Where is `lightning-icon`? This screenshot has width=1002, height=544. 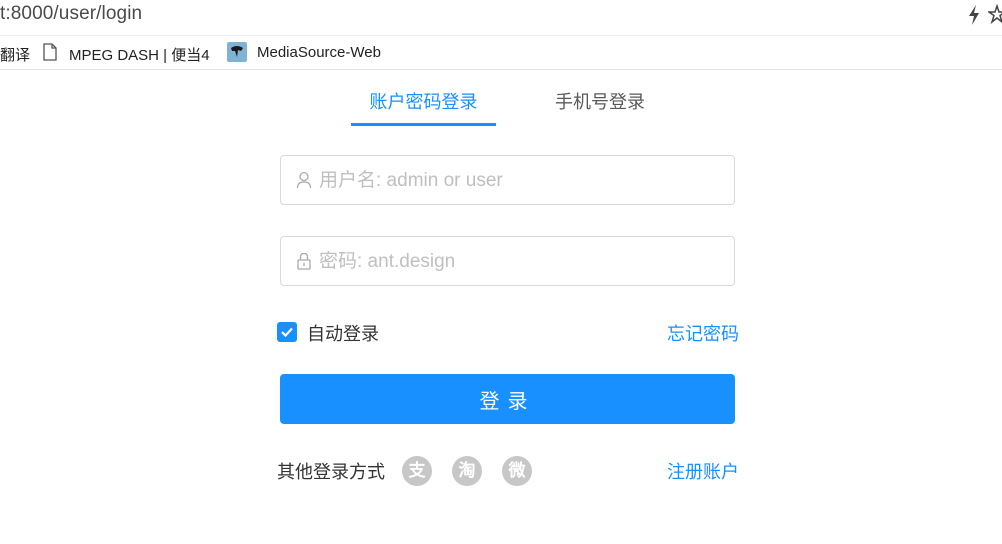
lightning-icon is located at coordinates (974, 15).